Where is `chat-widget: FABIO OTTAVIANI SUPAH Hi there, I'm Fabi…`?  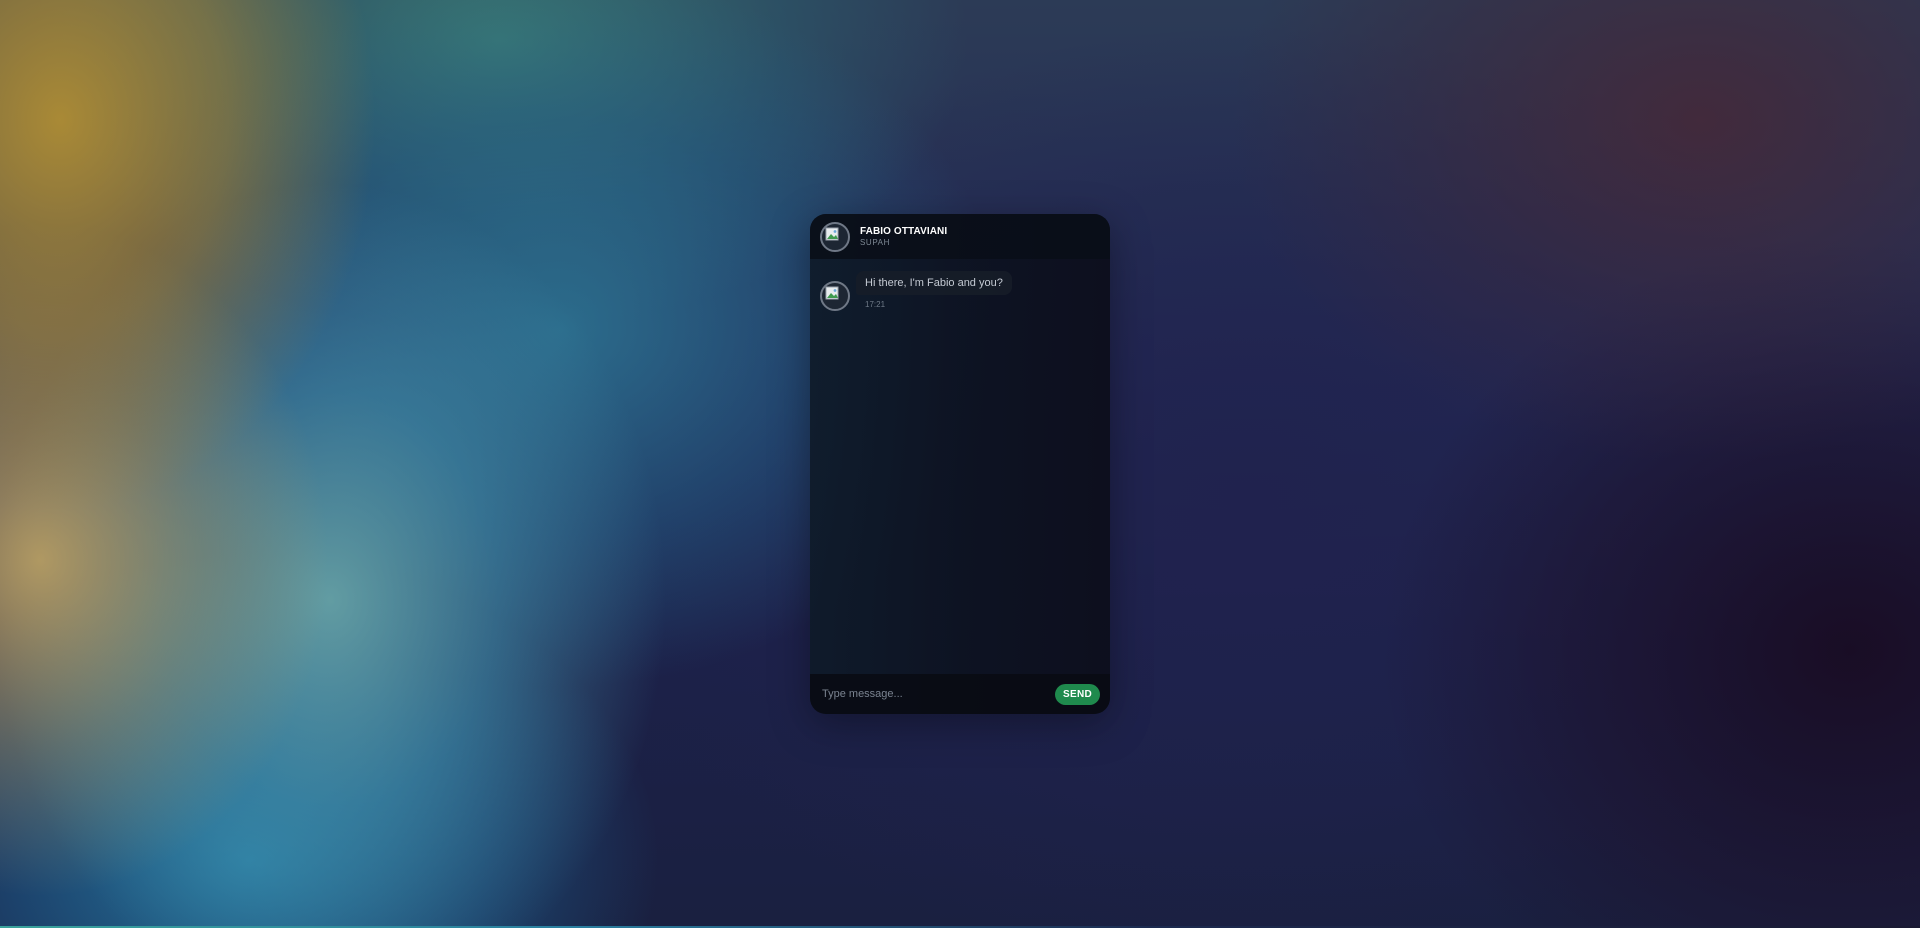
chat-widget: FABIO OTTAVIANI SUPAH Hi there, I'm Fabi… is located at coordinates (960, 464).